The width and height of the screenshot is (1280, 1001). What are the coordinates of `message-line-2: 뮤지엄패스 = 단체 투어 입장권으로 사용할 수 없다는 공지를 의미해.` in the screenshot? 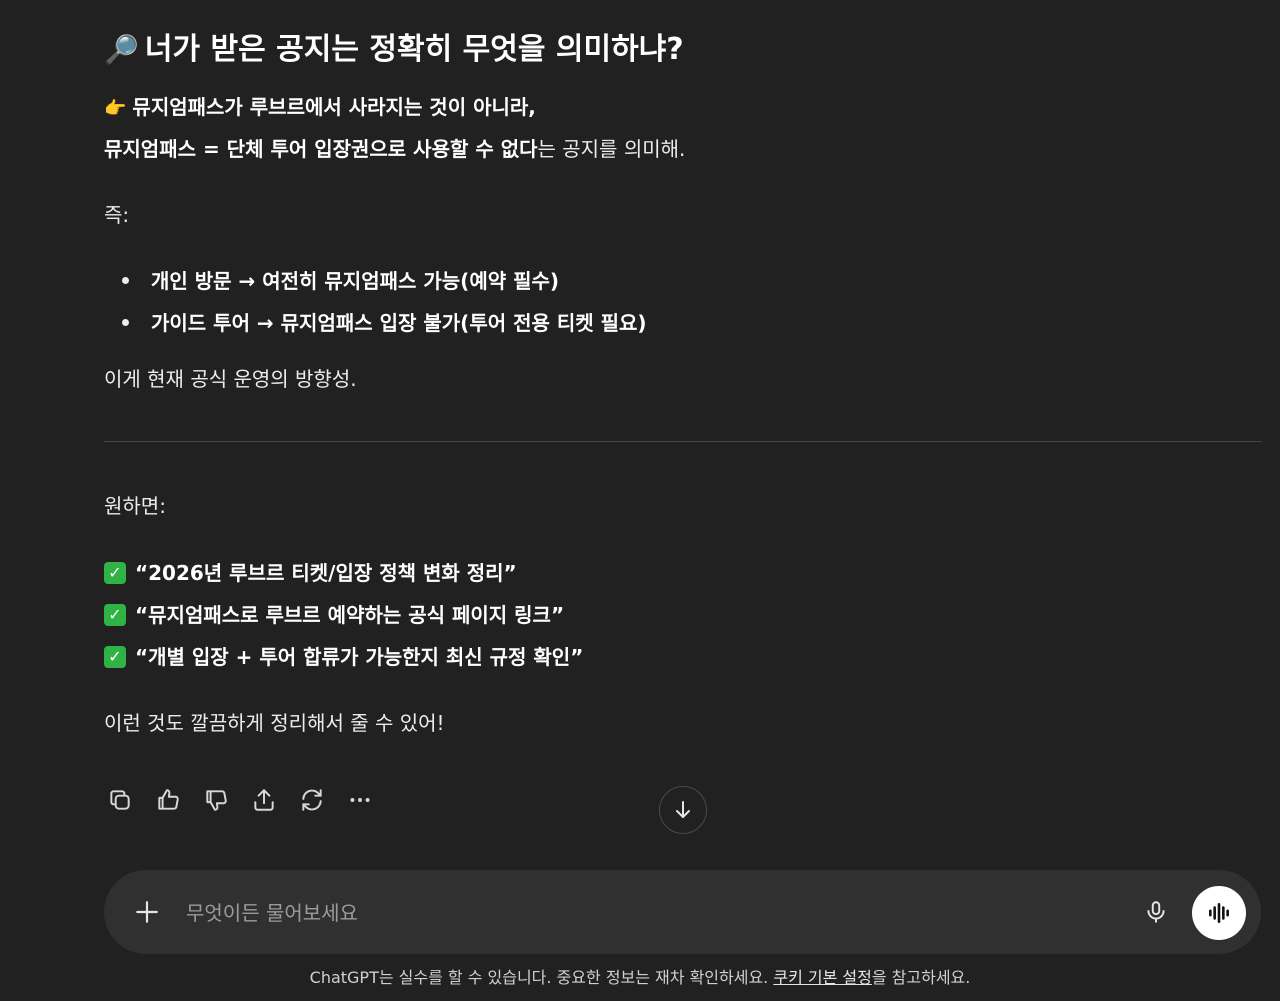 It's located at (394, 149).